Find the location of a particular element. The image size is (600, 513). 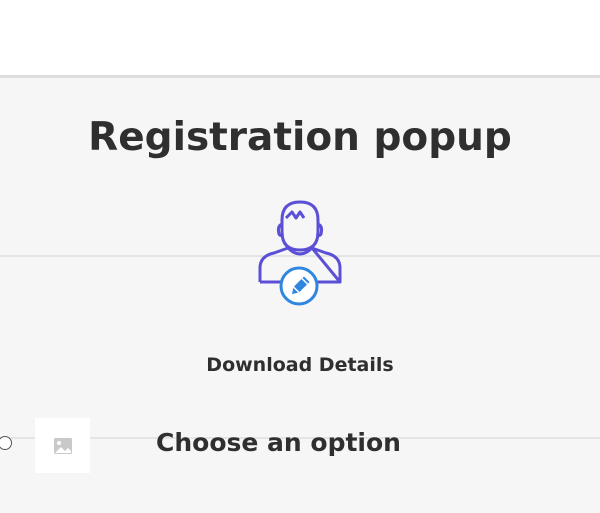

user-head is located at coordinates (300, 226).